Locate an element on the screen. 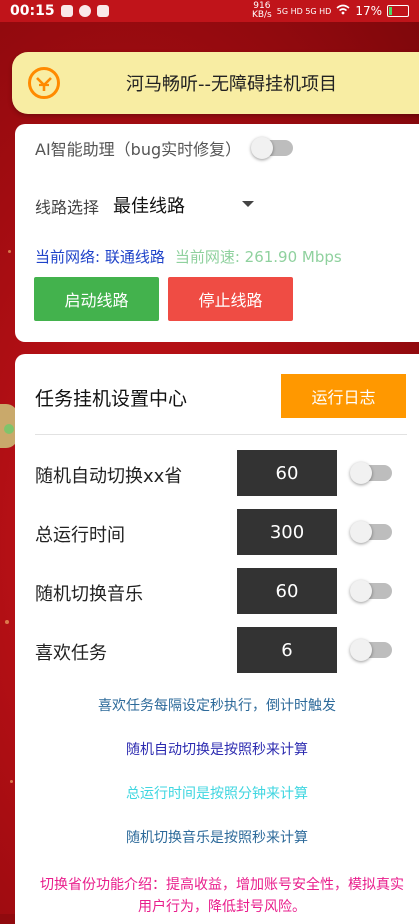 The image size is (419, 924). route-select-label: 线路选择 is located at coordinates (67, 207).